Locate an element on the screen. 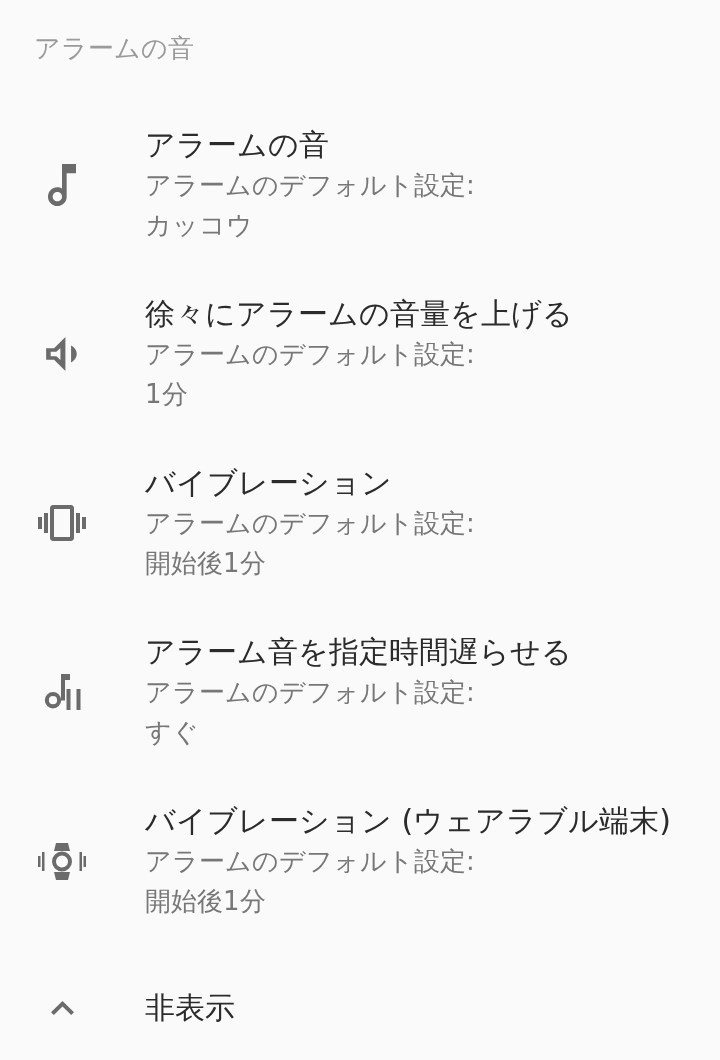 This screenshot has width=720, height=1060. section-header: アラームの音 is located at coordinates (114, 48).